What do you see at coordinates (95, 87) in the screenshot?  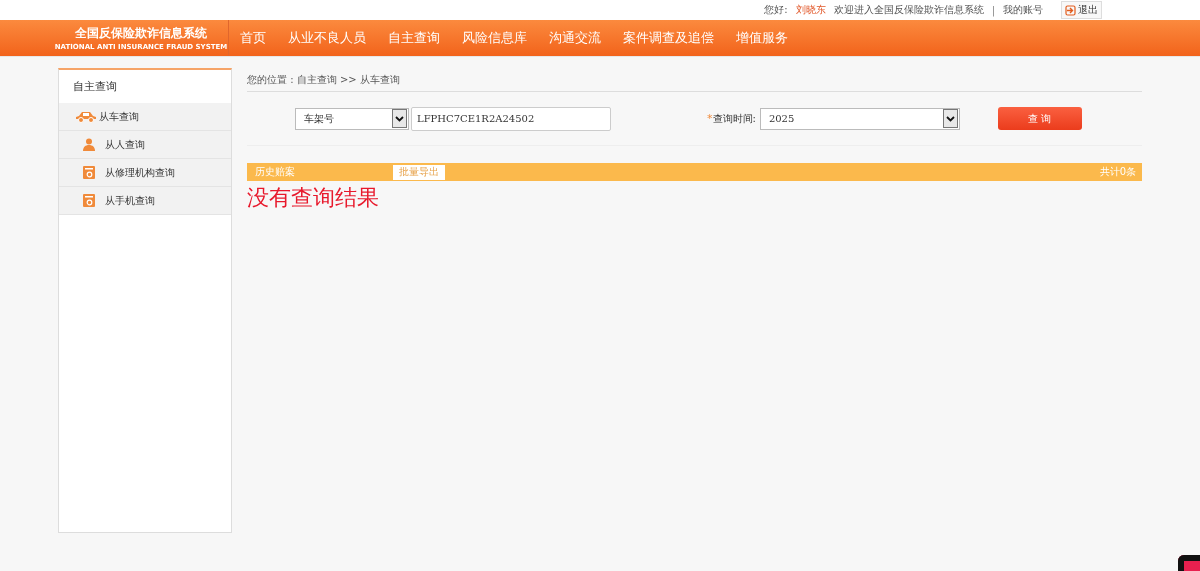 I see `sidebar-title: 自主查询` at bounding box center [95, 87].